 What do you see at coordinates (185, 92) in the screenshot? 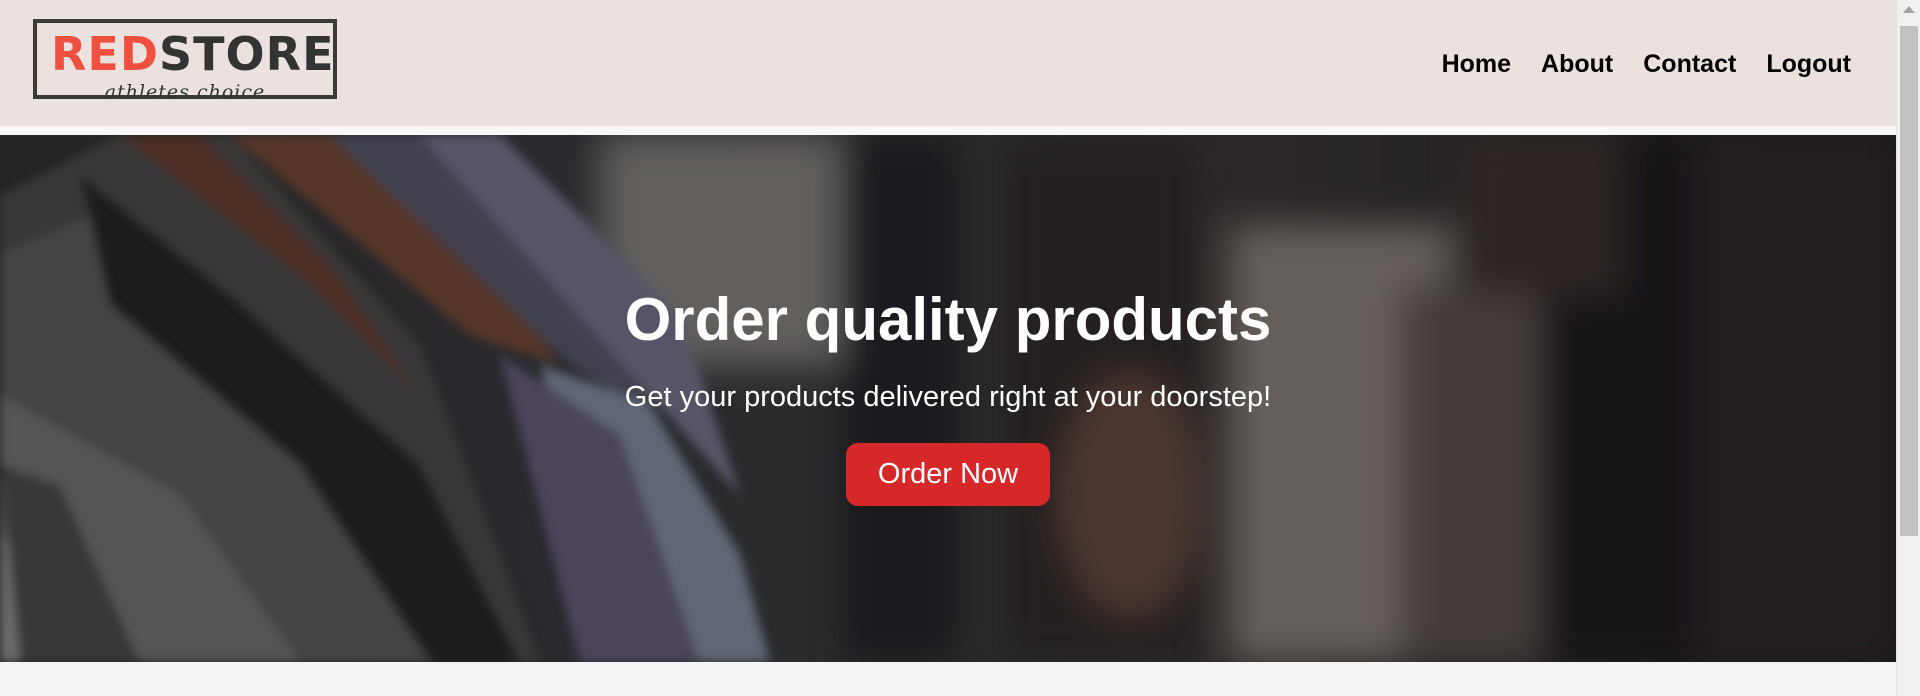
I see `logo-tagline: athletes choice` at bounding box center [185, 92].